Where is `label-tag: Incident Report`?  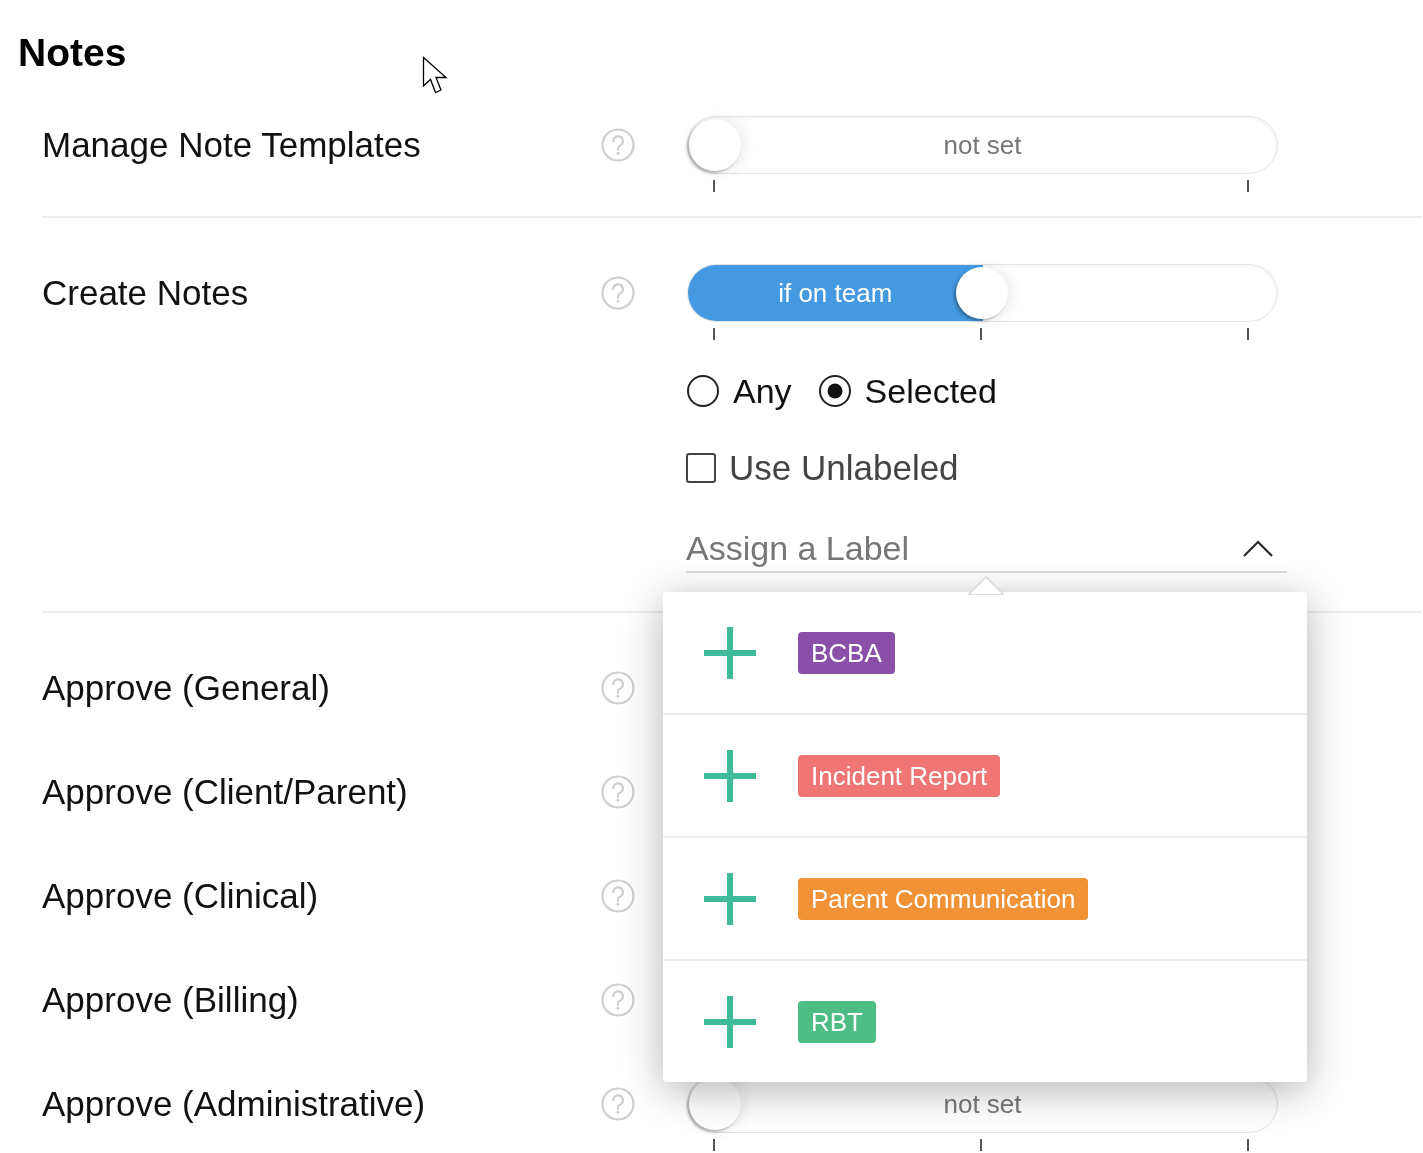 label-tag: Incident Report is located at coordinates (899, 775).